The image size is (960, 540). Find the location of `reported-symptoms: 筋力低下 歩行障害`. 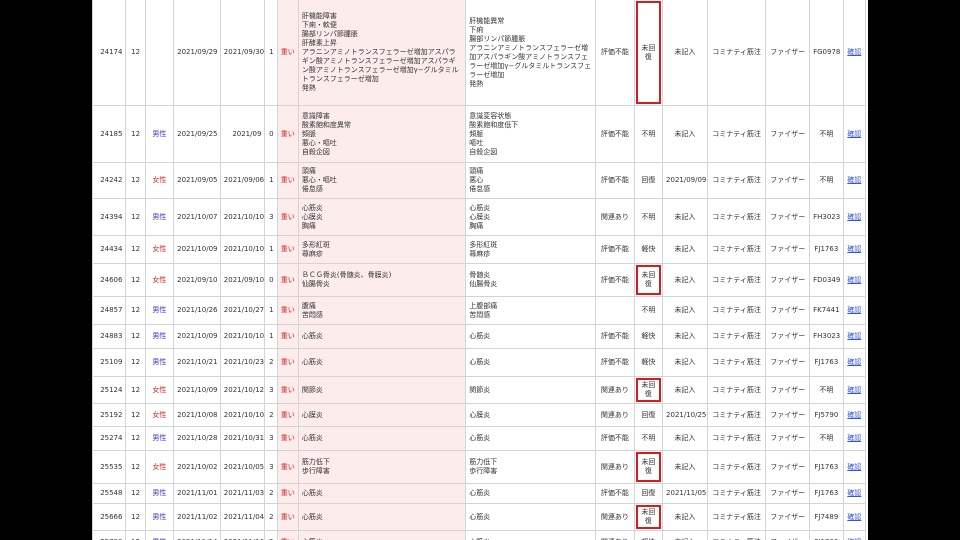

reported-symptoms: 筋力低下 歩行障害 is located at coordinates (382, 467).